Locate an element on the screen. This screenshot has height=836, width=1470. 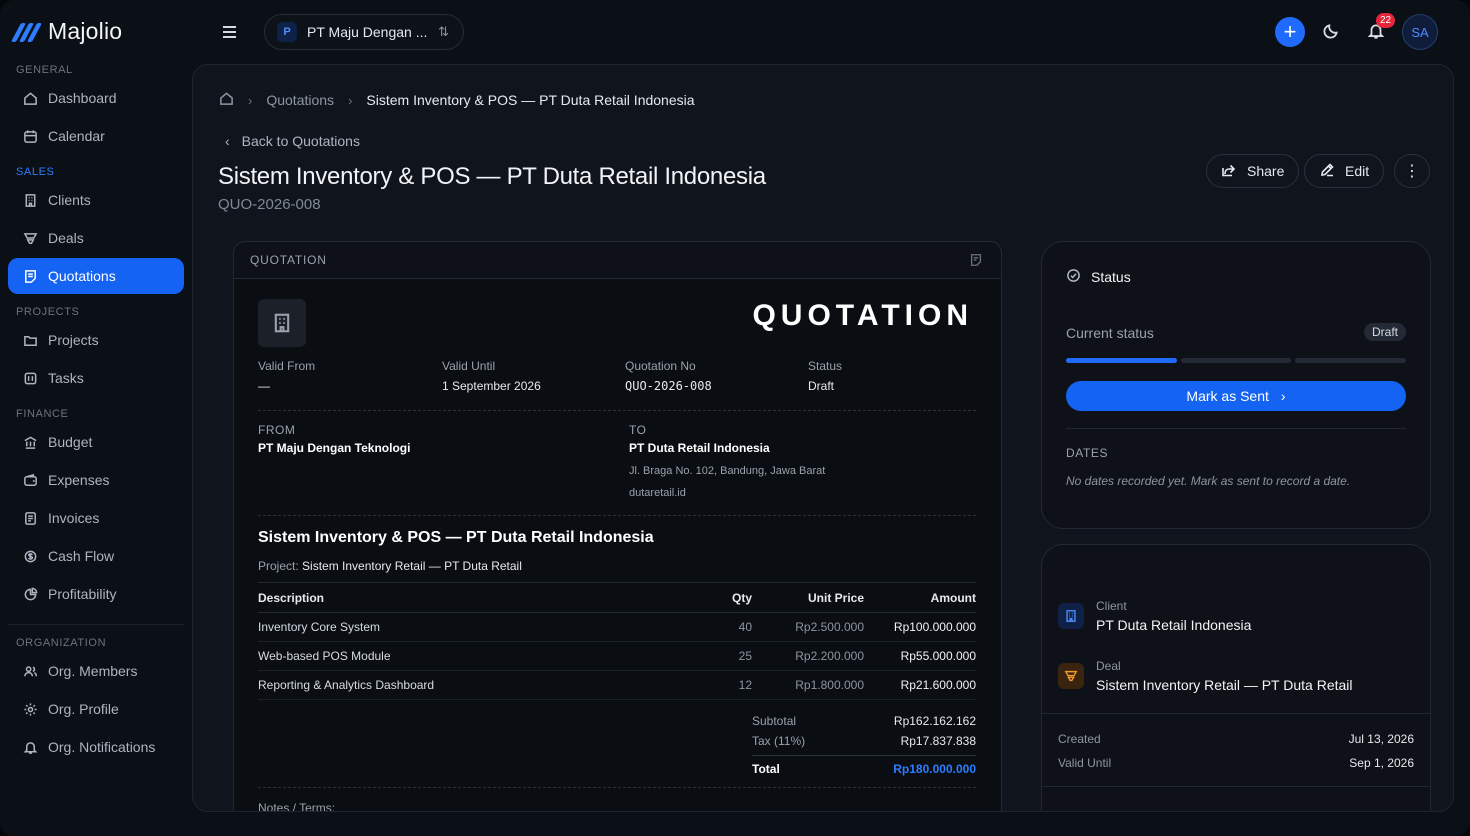
meta-valid-from: Valid From — is located at coordinates (286, 376).